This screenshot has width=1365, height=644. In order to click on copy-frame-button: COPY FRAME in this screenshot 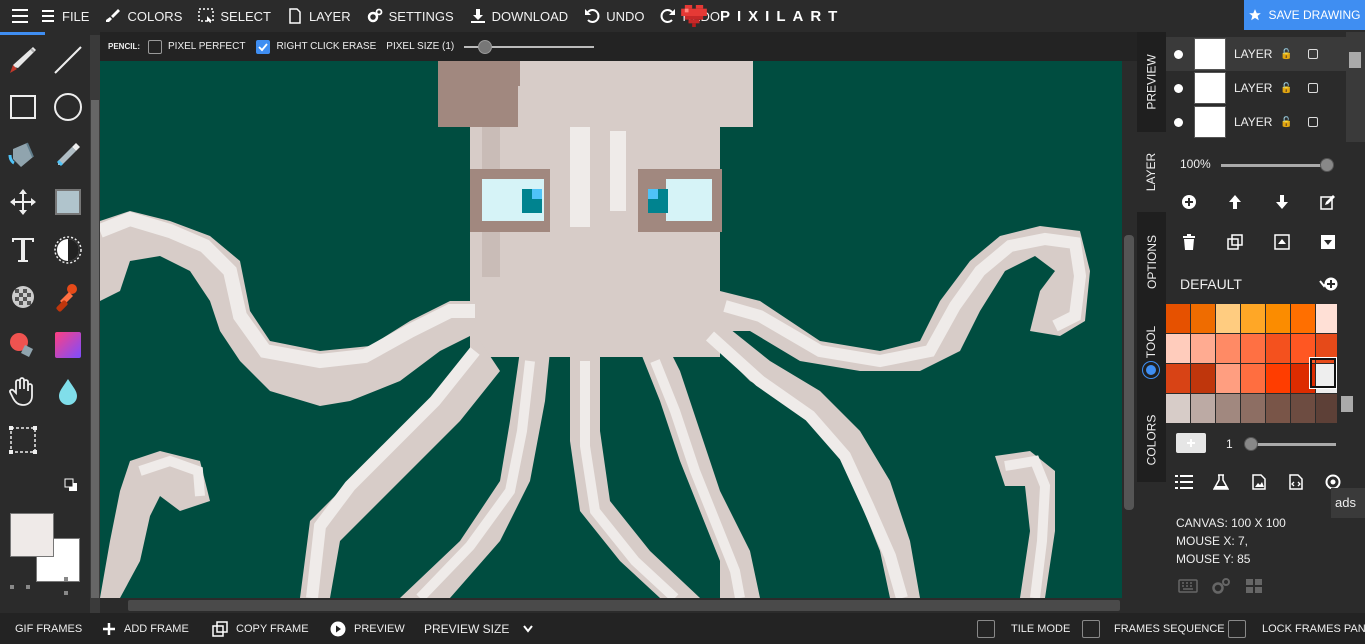, I will do `click(260, 628)`.